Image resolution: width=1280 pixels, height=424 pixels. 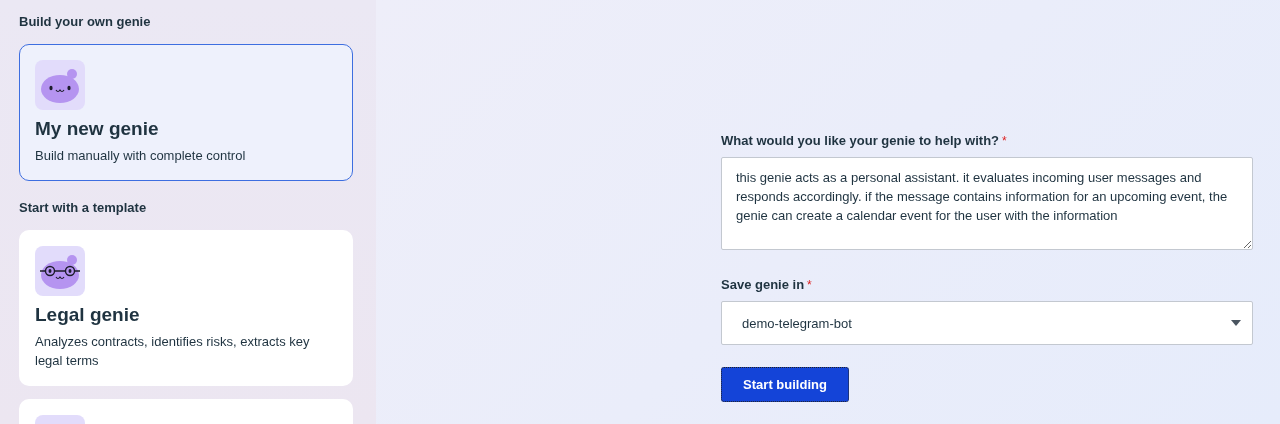 I want to click on section-heading: Start with a template, so click(x=83, y=207).